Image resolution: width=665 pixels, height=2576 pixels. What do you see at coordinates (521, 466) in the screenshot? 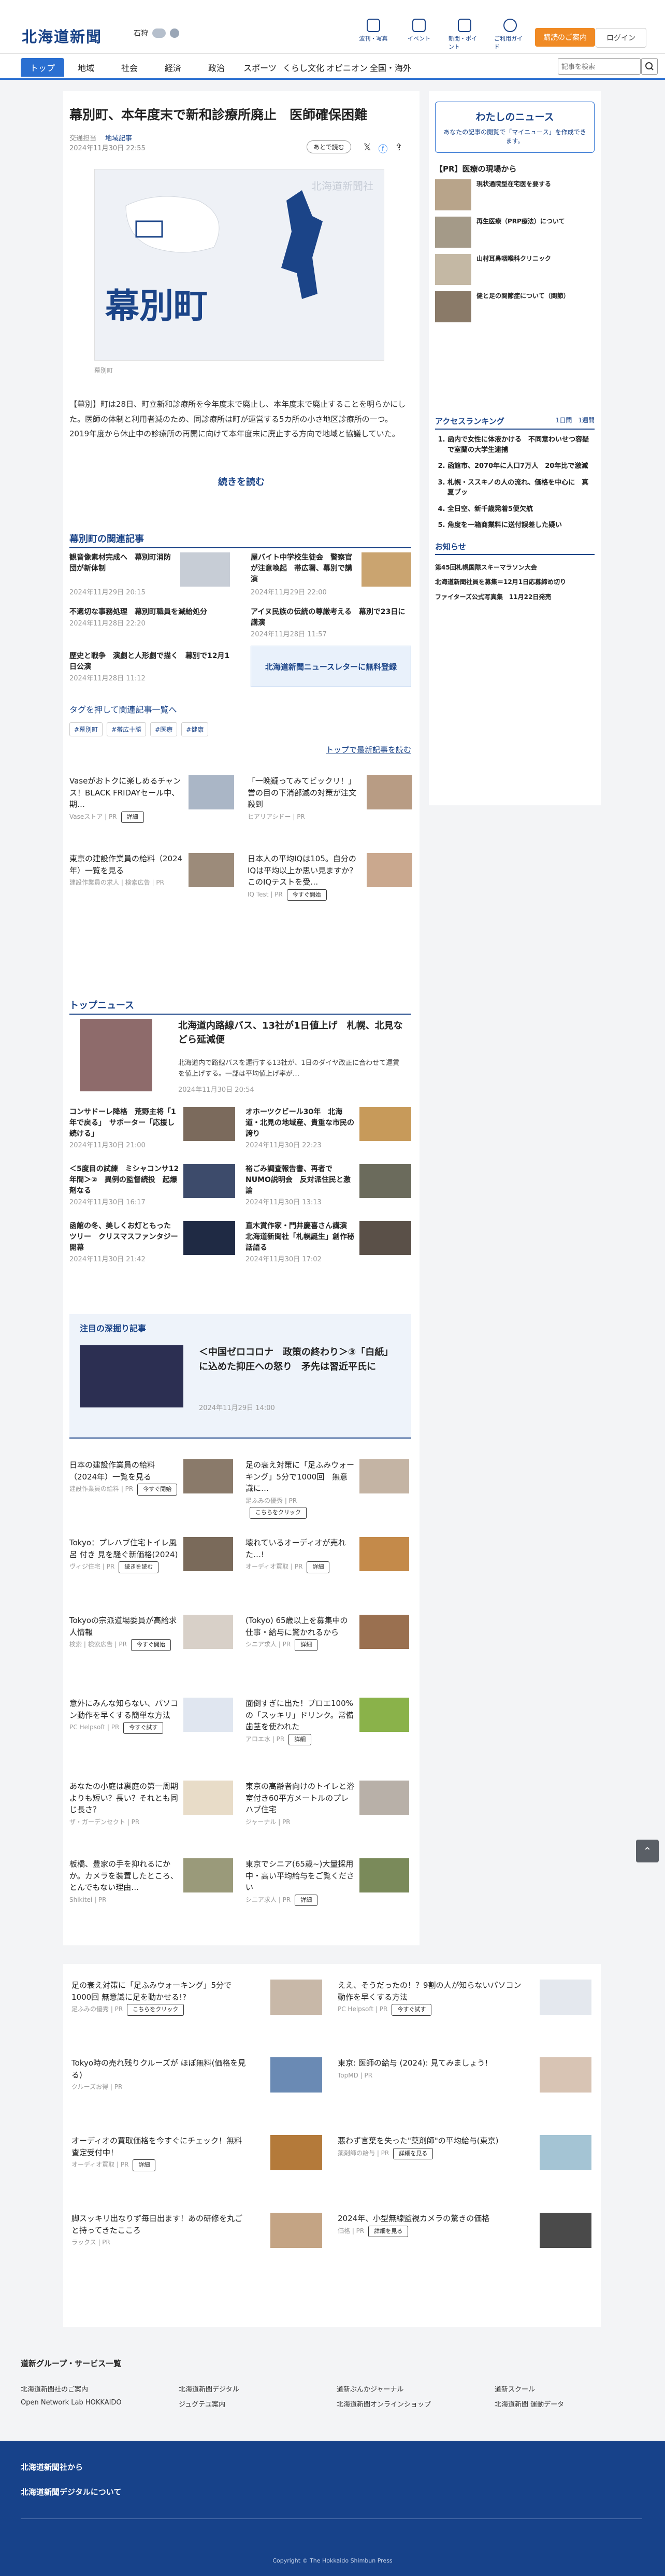
I see `ranking-item: 函館市、2070年に人口7万人 20年比で激減` at bounding box center [521, 466].